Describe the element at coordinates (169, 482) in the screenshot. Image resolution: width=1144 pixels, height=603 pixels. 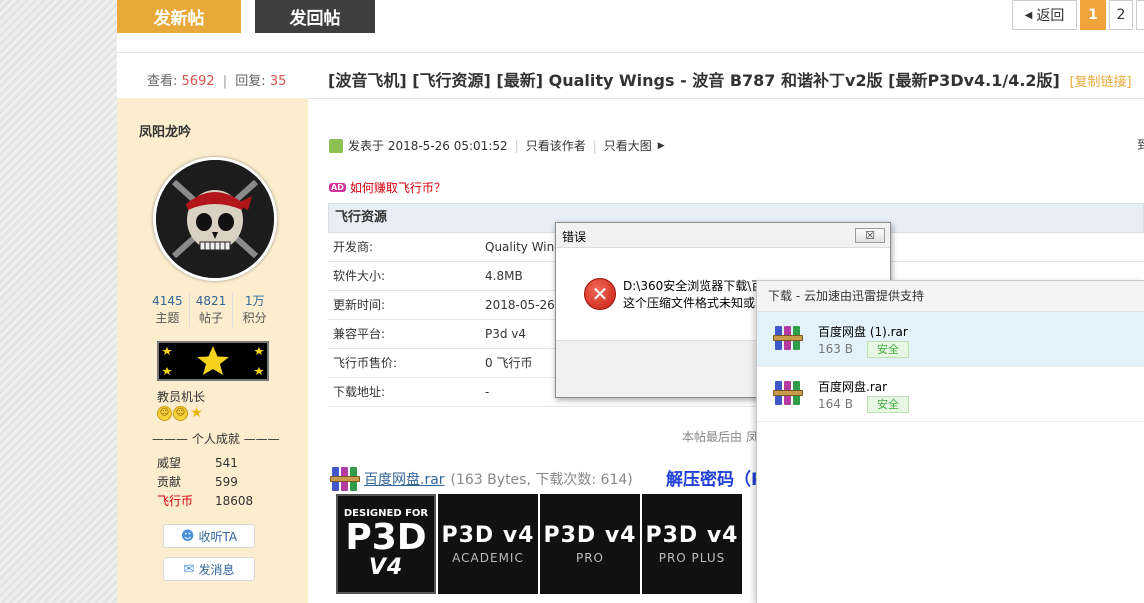
I see `detail-key: 贡献` at that location.